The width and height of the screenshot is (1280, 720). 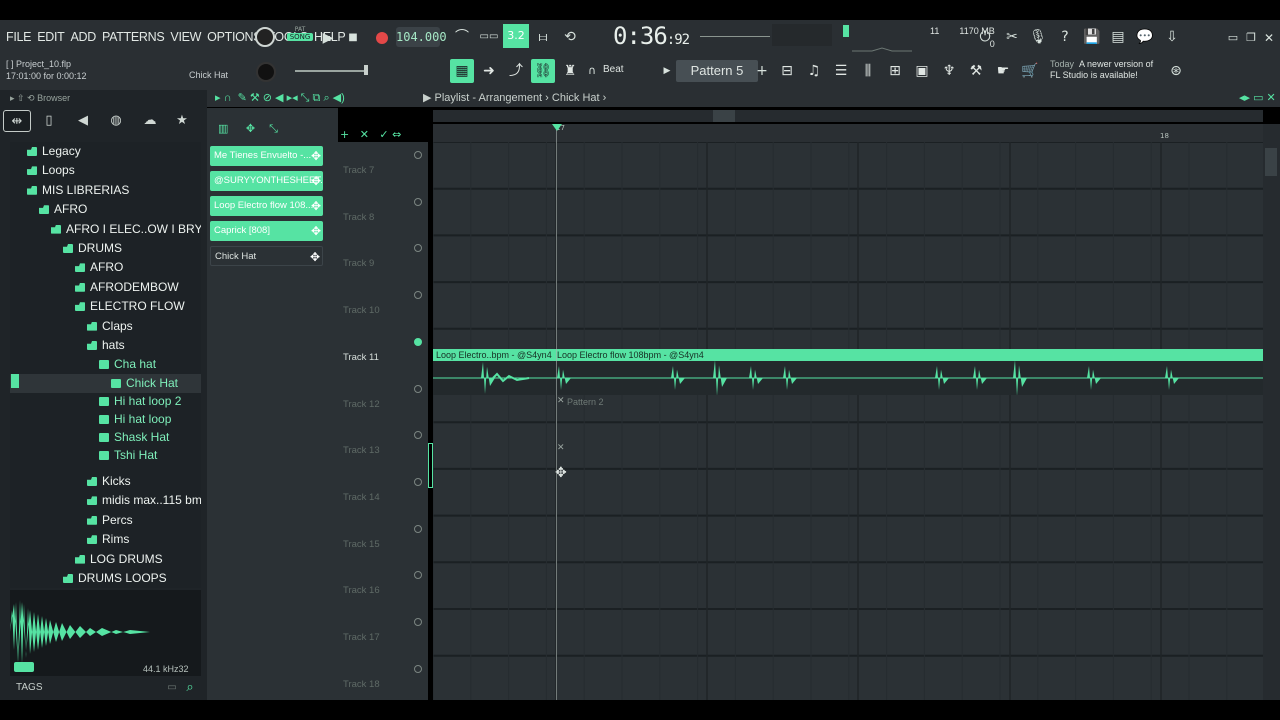 I want to click on tempo-display: 104.000, so click(x=421, y=37).